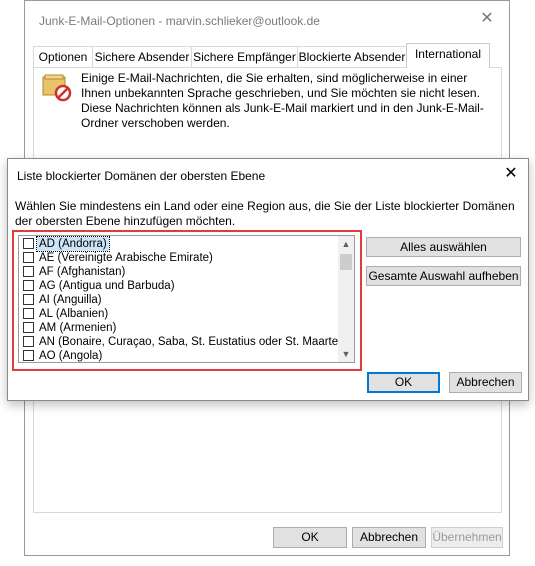  What do you see at coordinates (107, 286) in the screenshot?
I see `list-item-label: AG (Antigua und Barbuda)` at bounding box center [107, 286].